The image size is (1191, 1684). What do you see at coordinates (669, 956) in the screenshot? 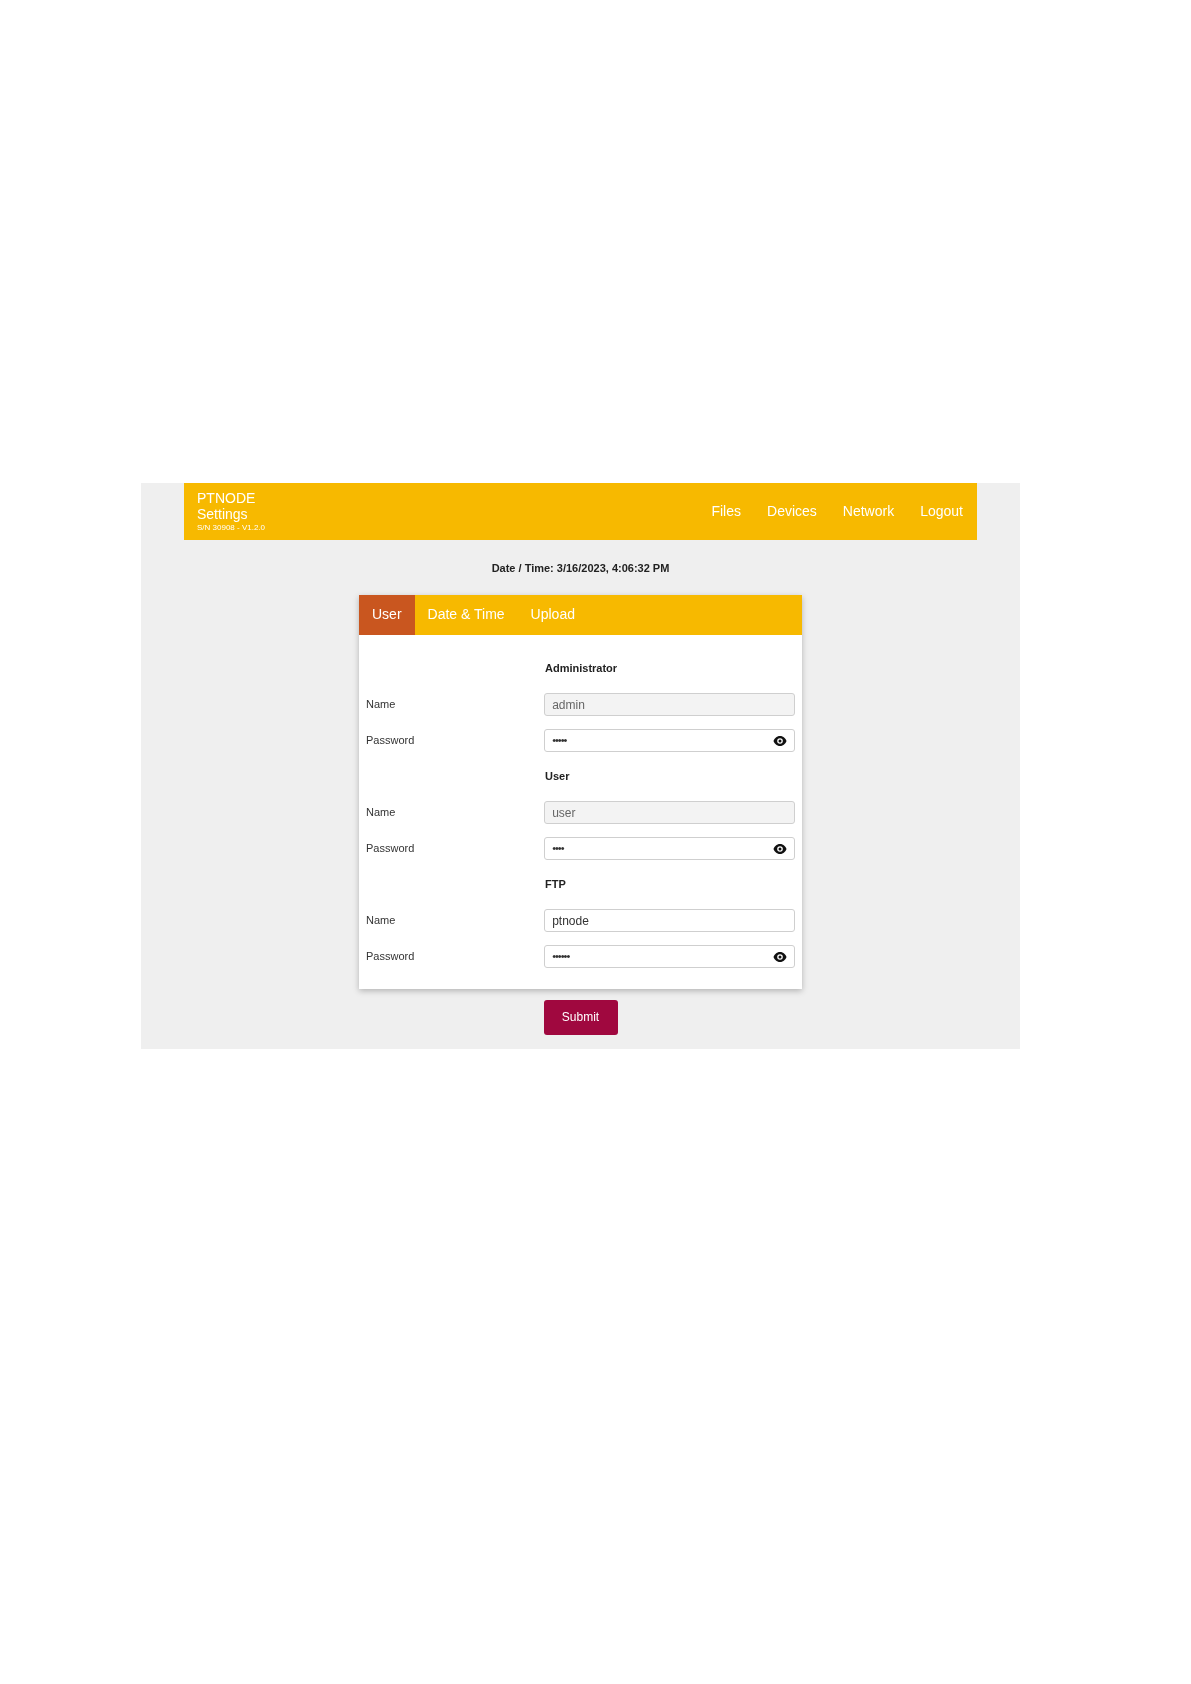
I see `password-field: ••••••` at bounding box center [669, 956].